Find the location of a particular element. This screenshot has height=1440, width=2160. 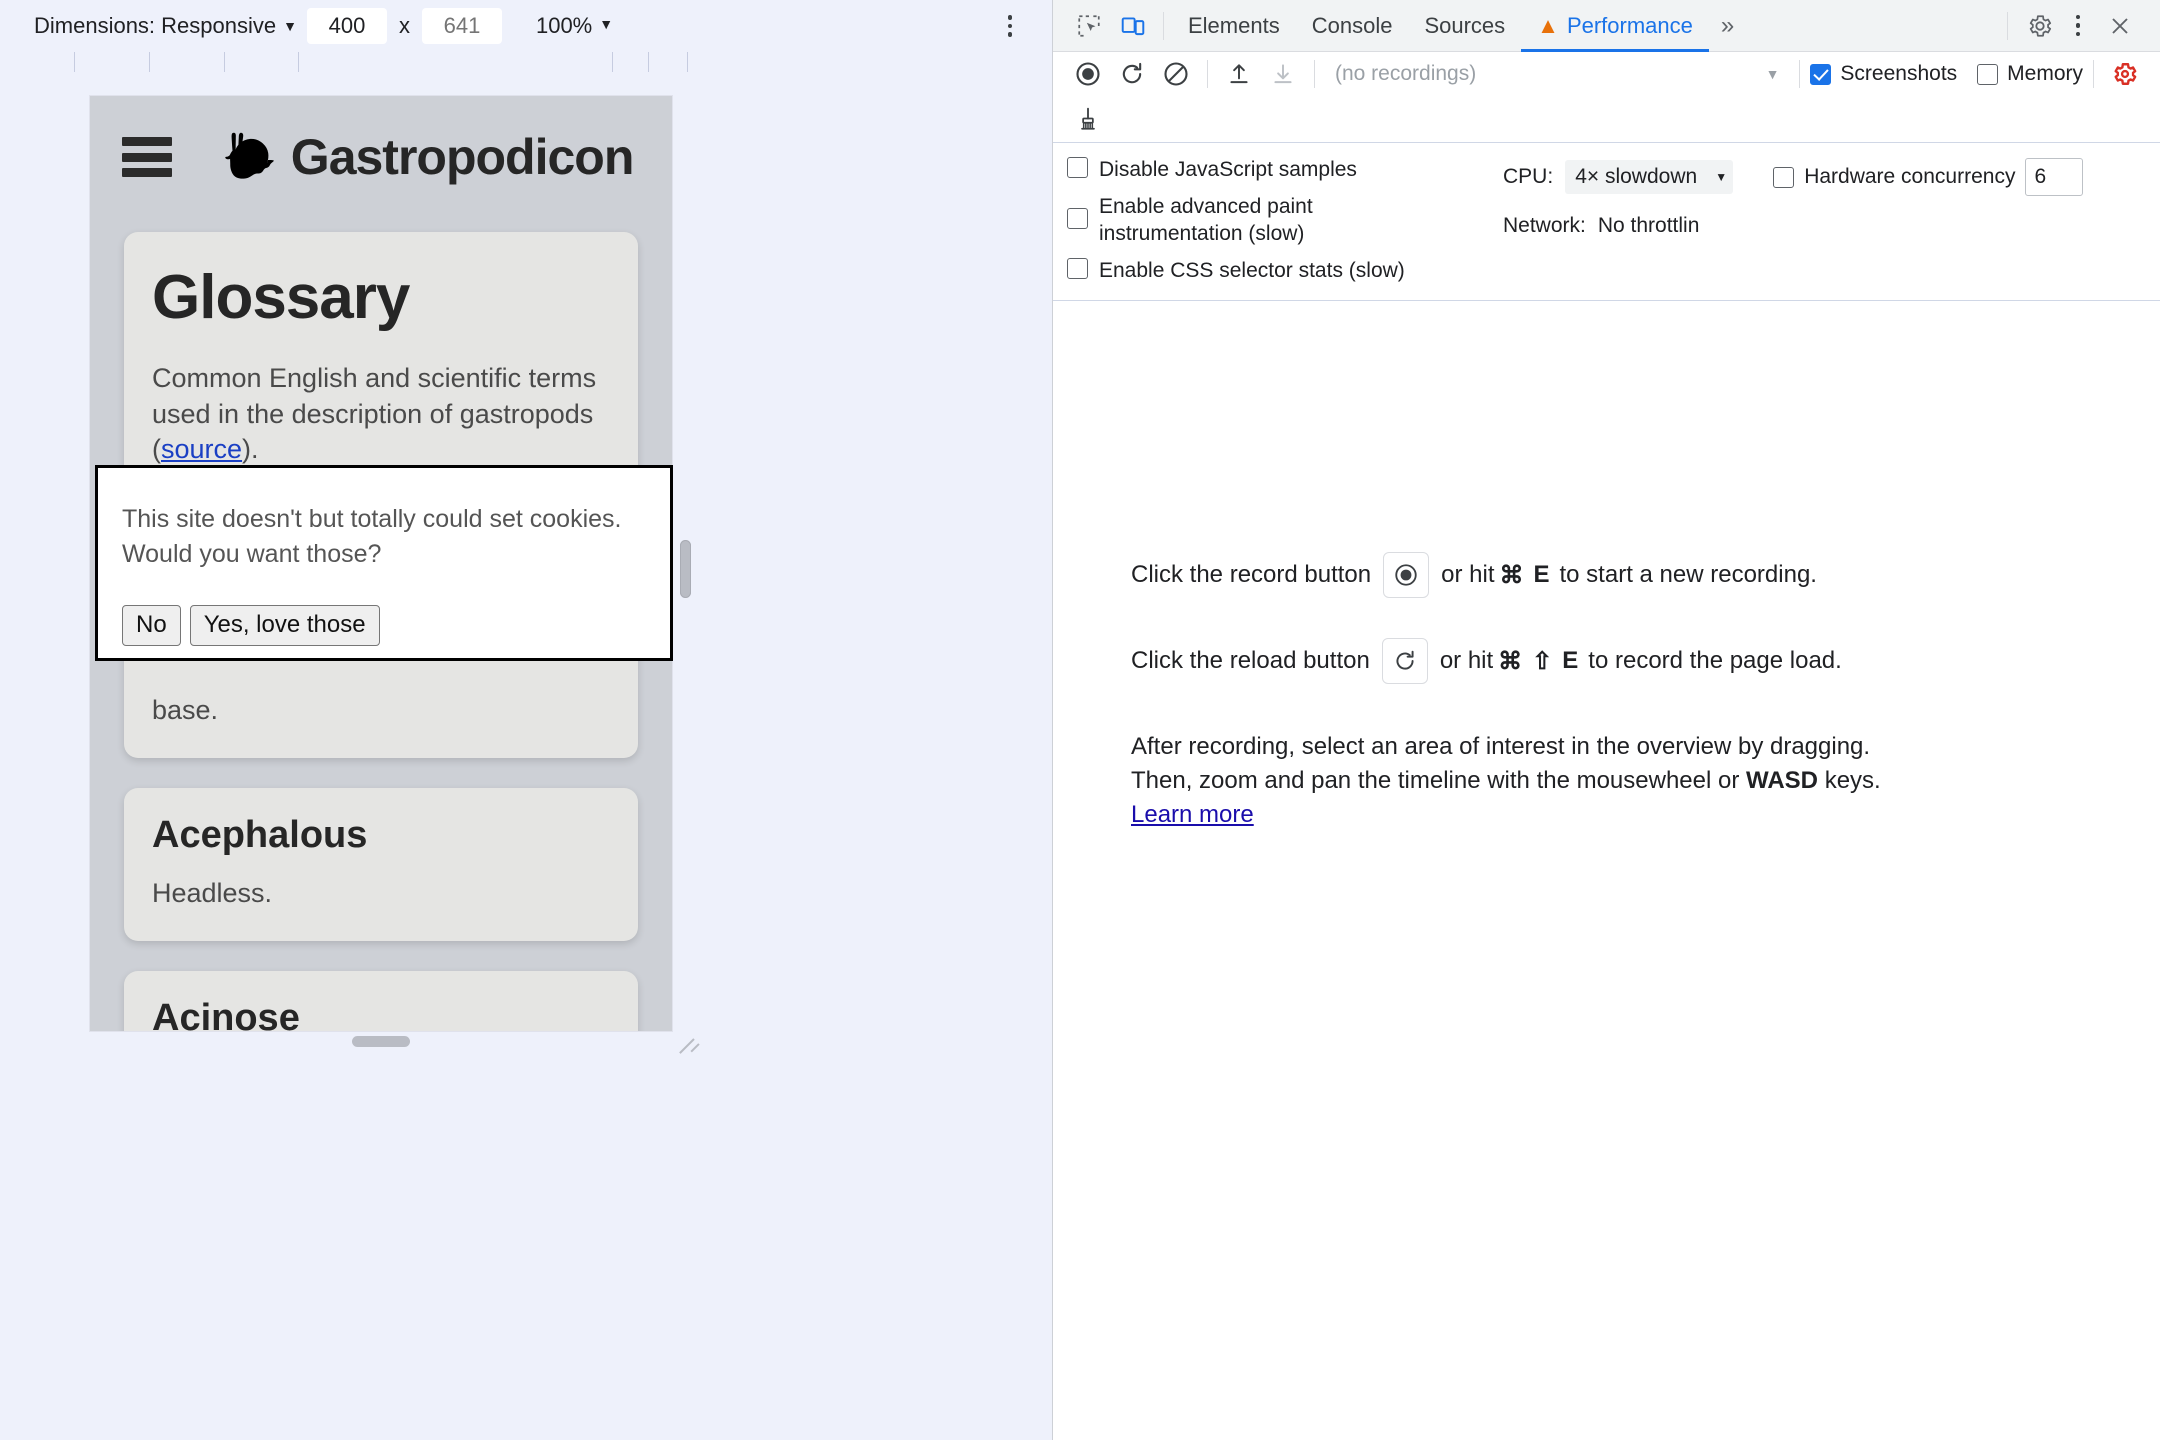

memory-checkbox: Memory is located at coordinates (2030, 74).